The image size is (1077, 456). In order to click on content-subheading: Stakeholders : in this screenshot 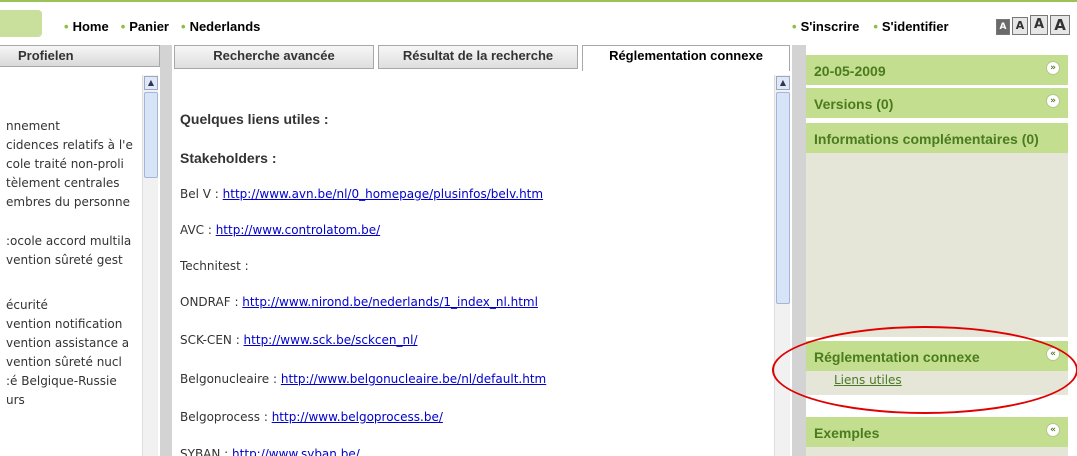, I will do `click(228, 158)`.